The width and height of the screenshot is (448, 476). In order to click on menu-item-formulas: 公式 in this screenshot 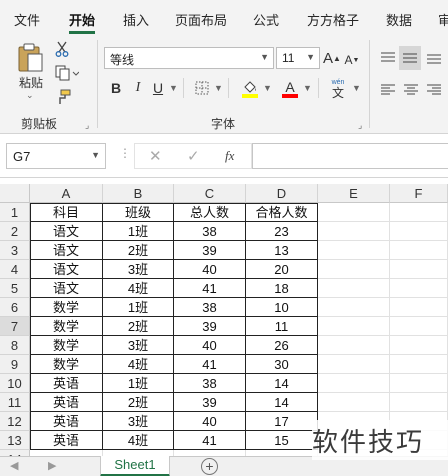, I will do `click(266, 19)`.